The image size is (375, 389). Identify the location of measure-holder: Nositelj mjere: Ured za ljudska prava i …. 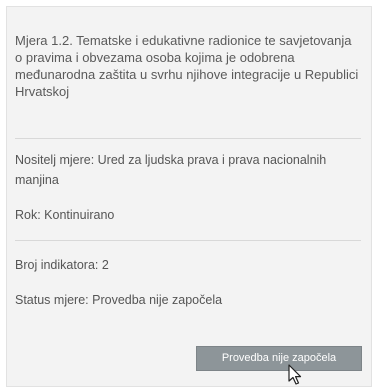
(171, 170).